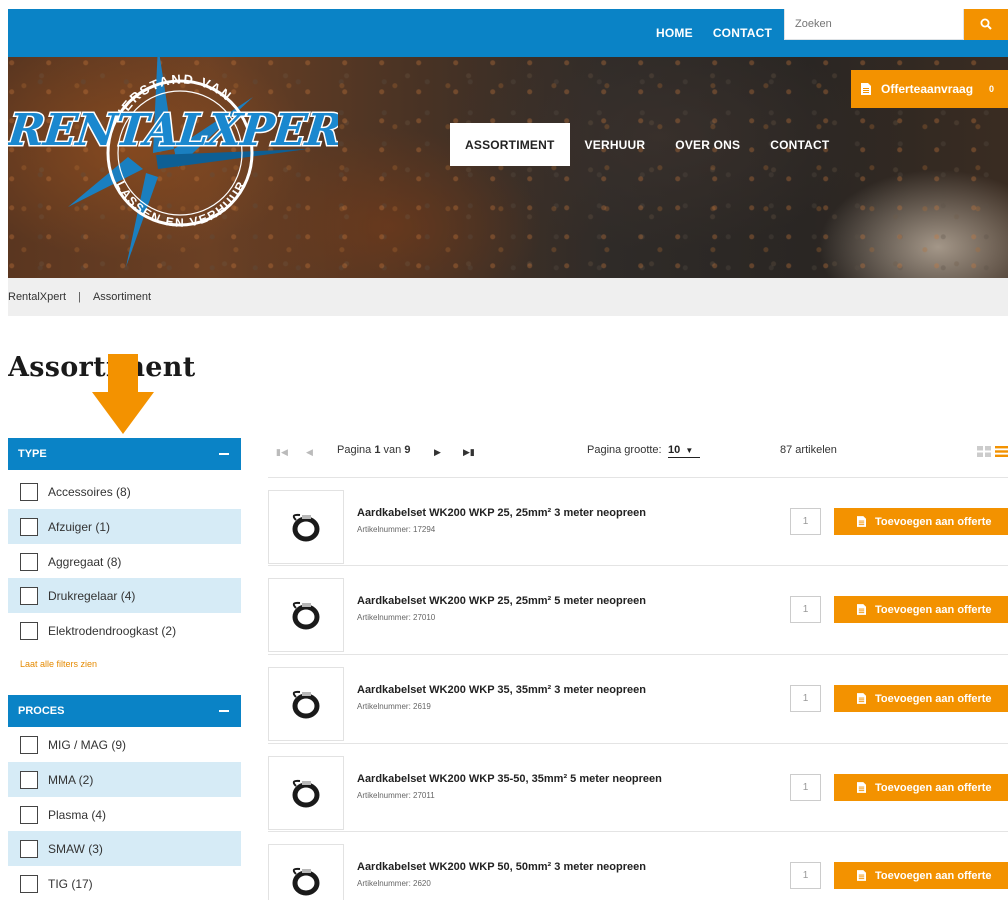 The height and width of the screenshot is (900, 1008). Describe the element at coordinates (124, 814) in the screenshot. I see `filter-option: Plasma (4)` at that location.